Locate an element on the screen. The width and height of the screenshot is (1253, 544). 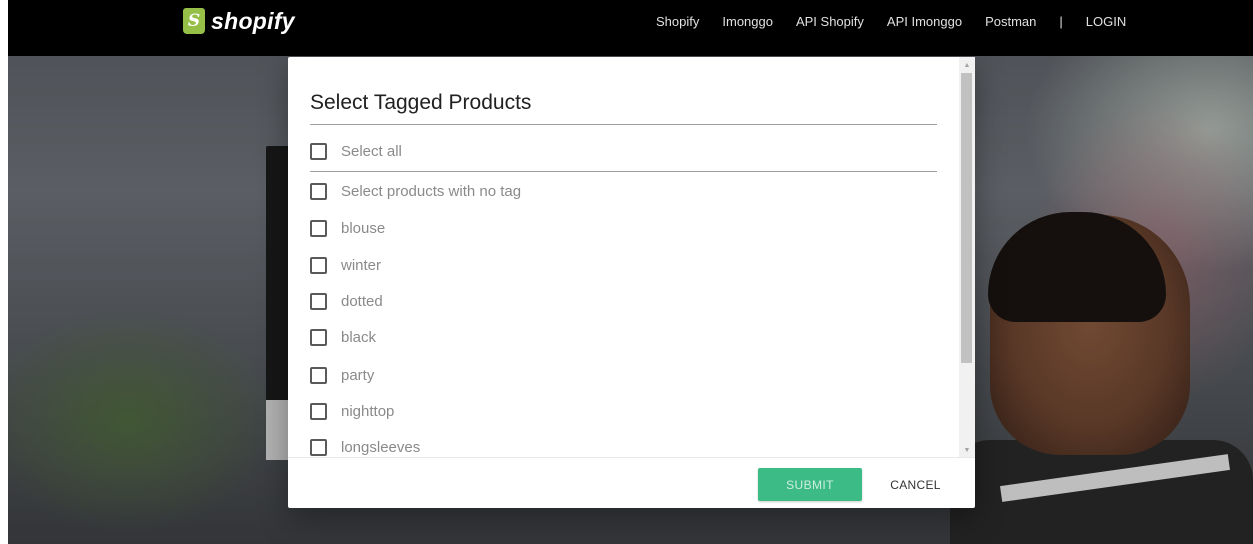
nav-link-api-shopify: API Shopify is located at coordinates (830, 21).